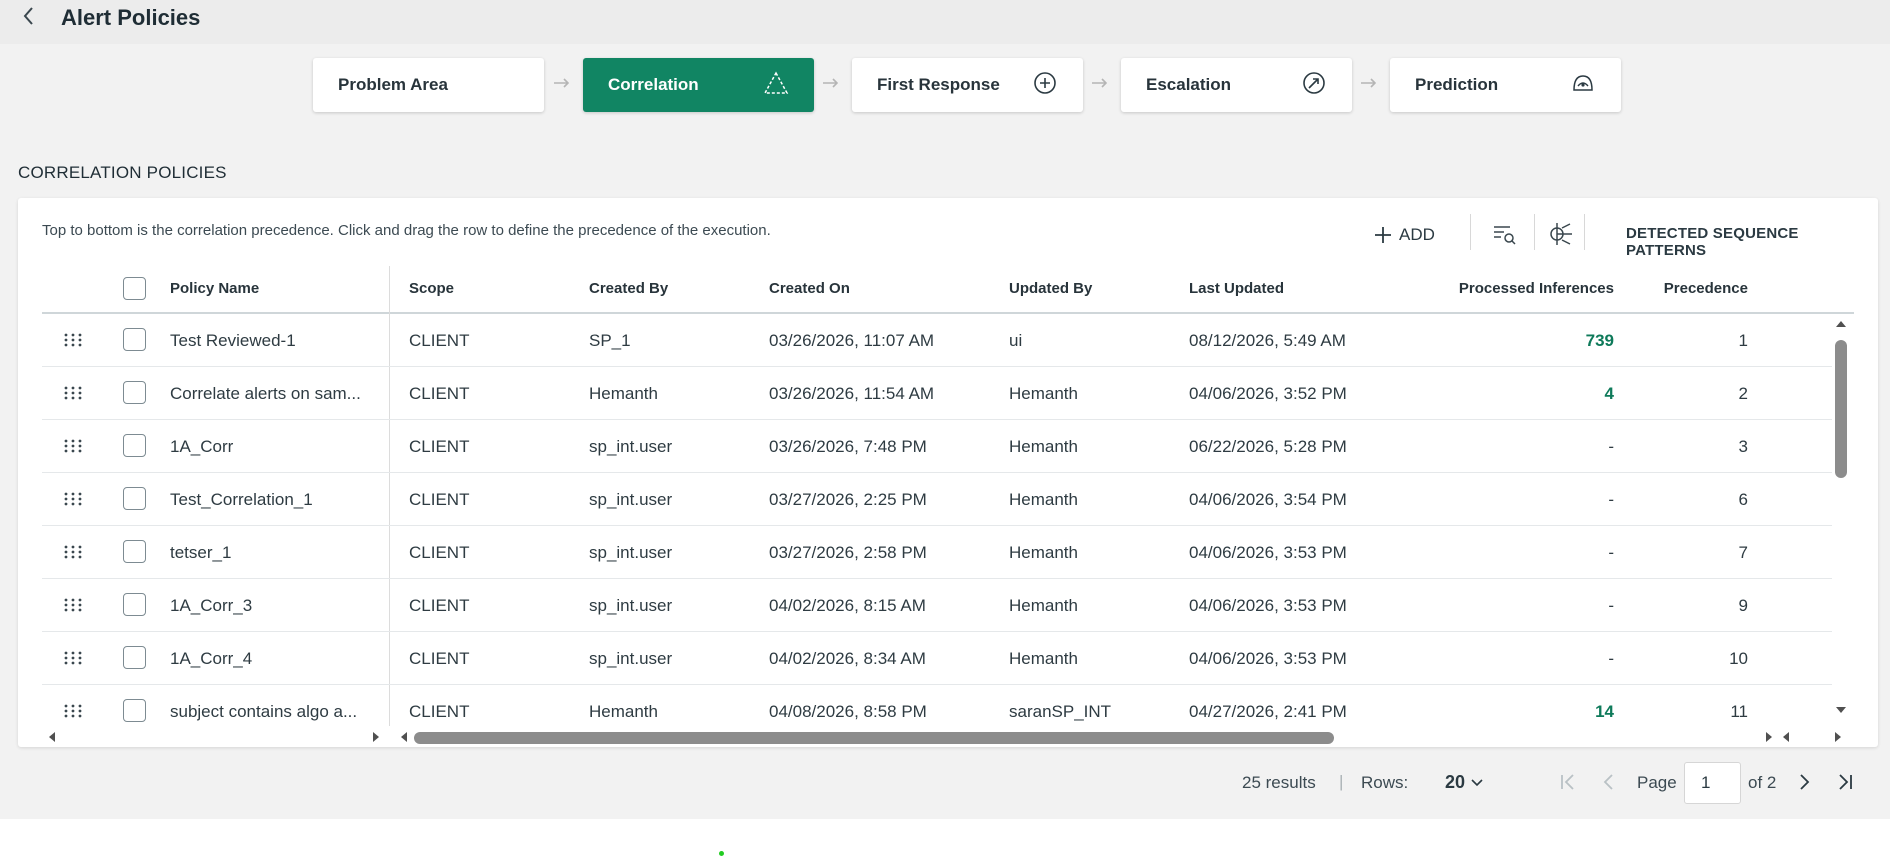 The width and height of the screenshot is (1890, 858). What do you see at coordinates (1504, 234) in the screenshot?
I see `search-list-icon` at bounding box center [1504, 234].